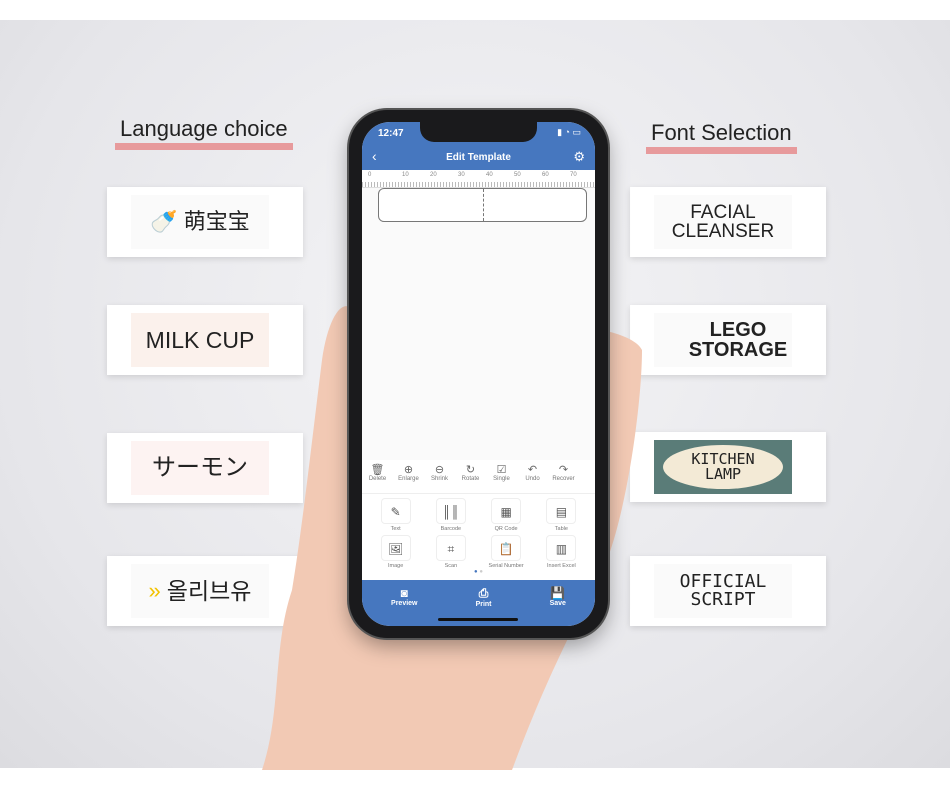 The height and width of the screenshot is (792, 950). What do you see at coordinates (478, 324) in the screenshot?
I see `template-canvas` at bounding box center [478, 324].